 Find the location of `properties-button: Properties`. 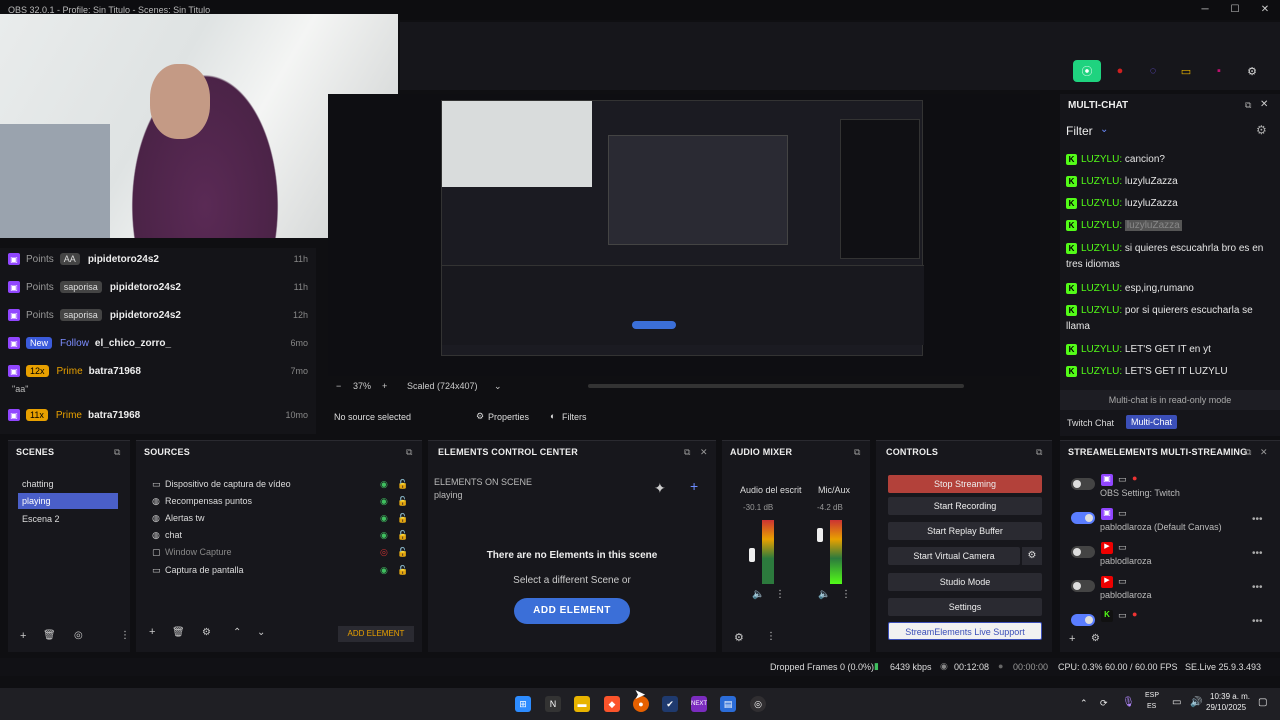

properties-button: Properties is located at coordinates (508, 417).